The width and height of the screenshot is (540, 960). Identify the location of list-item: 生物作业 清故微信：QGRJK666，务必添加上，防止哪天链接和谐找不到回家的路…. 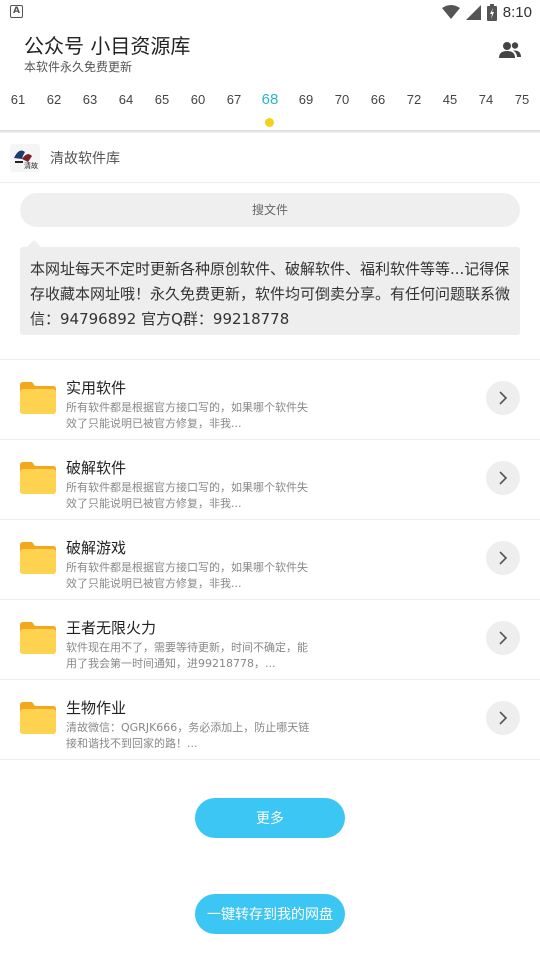
(270, 720).